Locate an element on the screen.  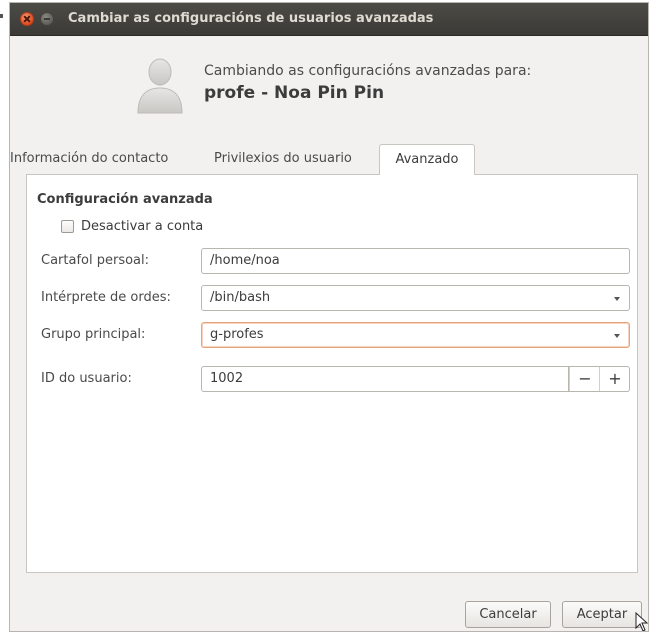
section-title: Configuración avanzada is located at coordinates (125, 199).